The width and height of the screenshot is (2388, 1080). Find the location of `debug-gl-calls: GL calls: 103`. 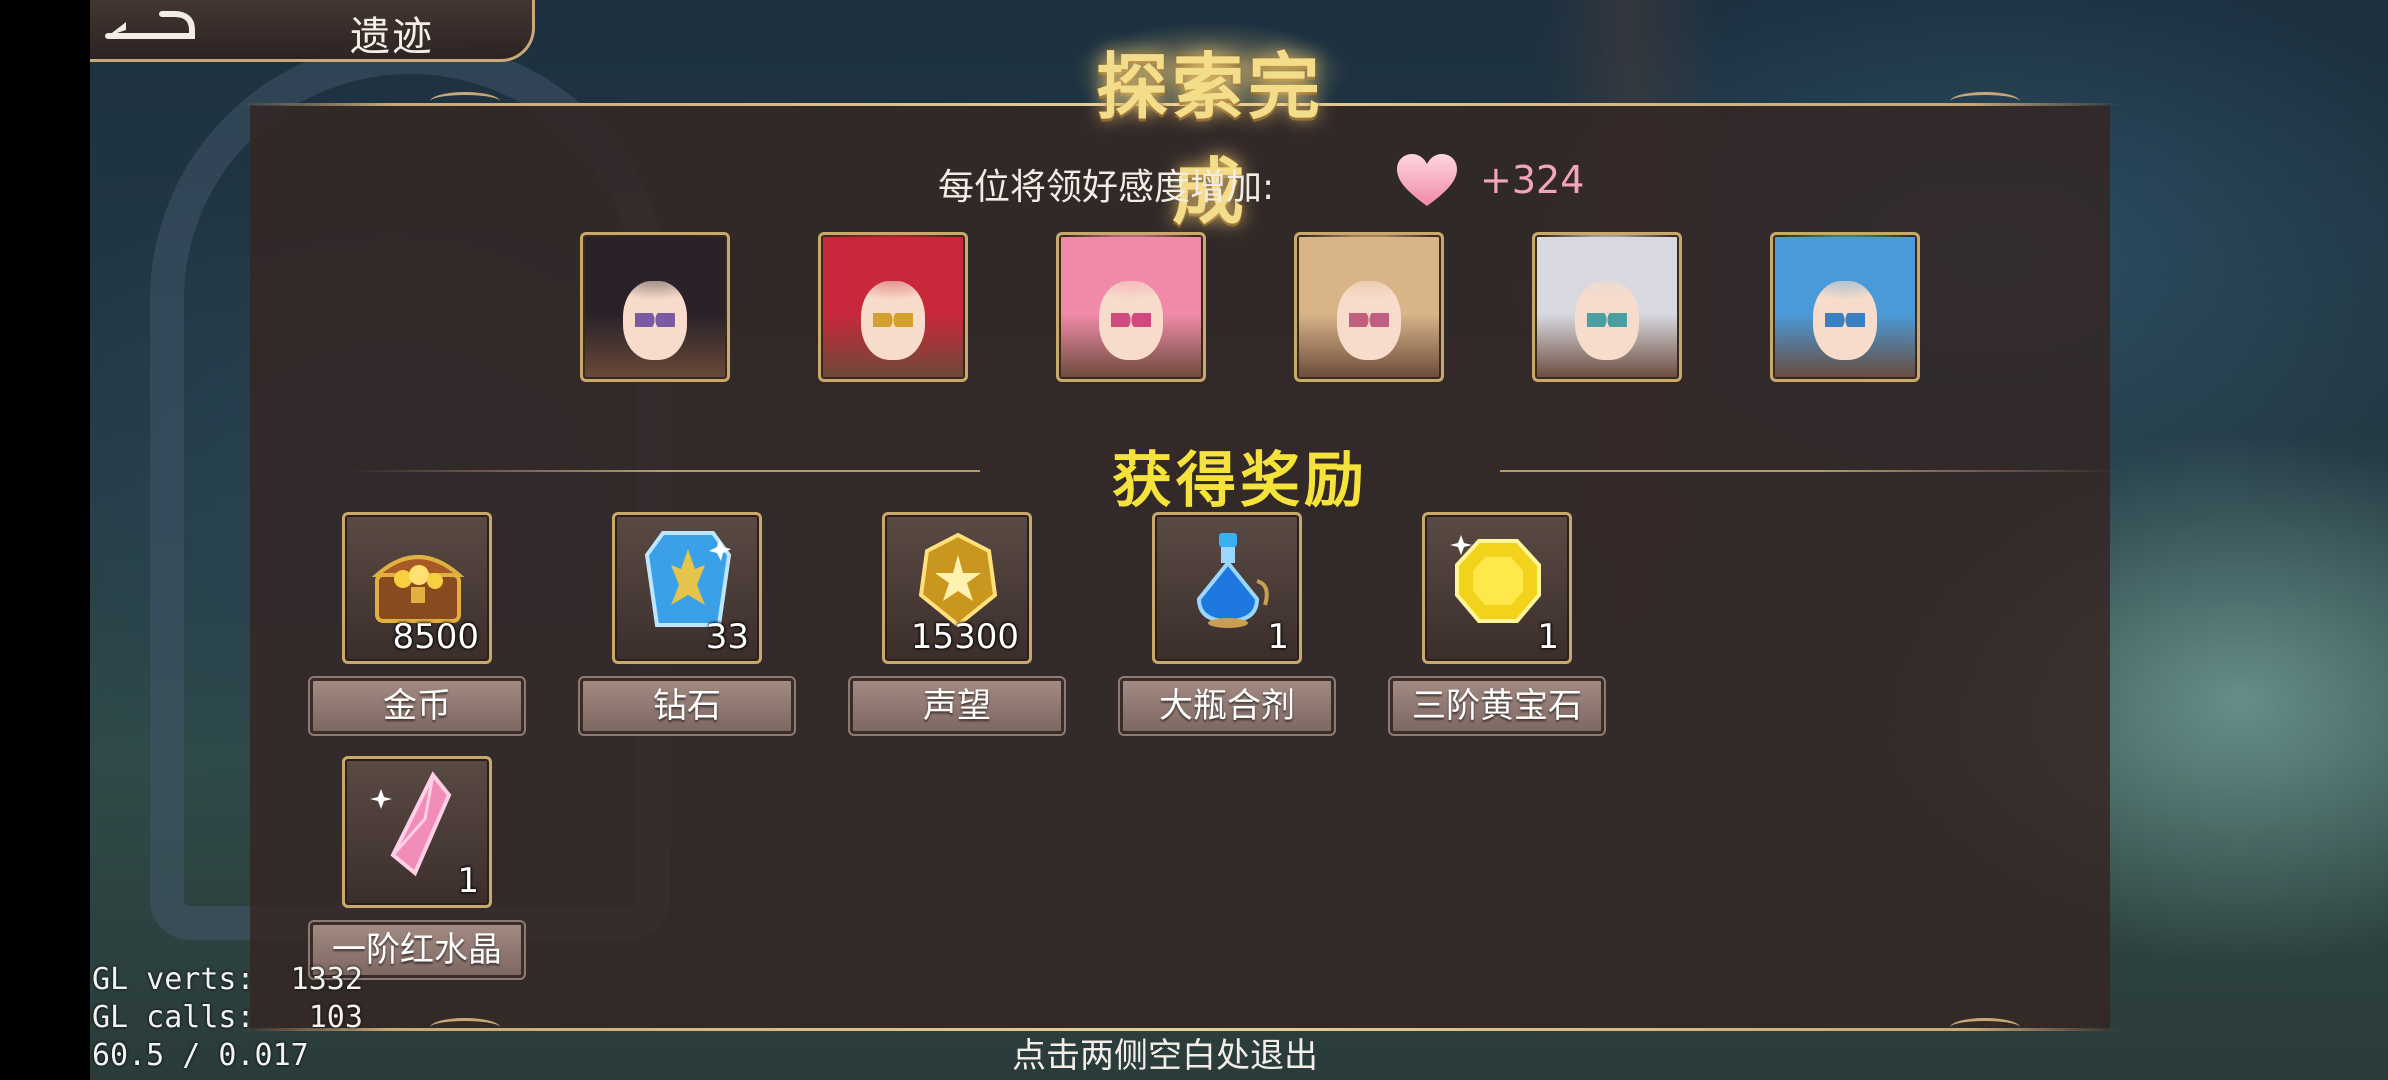

debug-gl-calls: GL calls: 103 is located at coordinates (227, 1017).